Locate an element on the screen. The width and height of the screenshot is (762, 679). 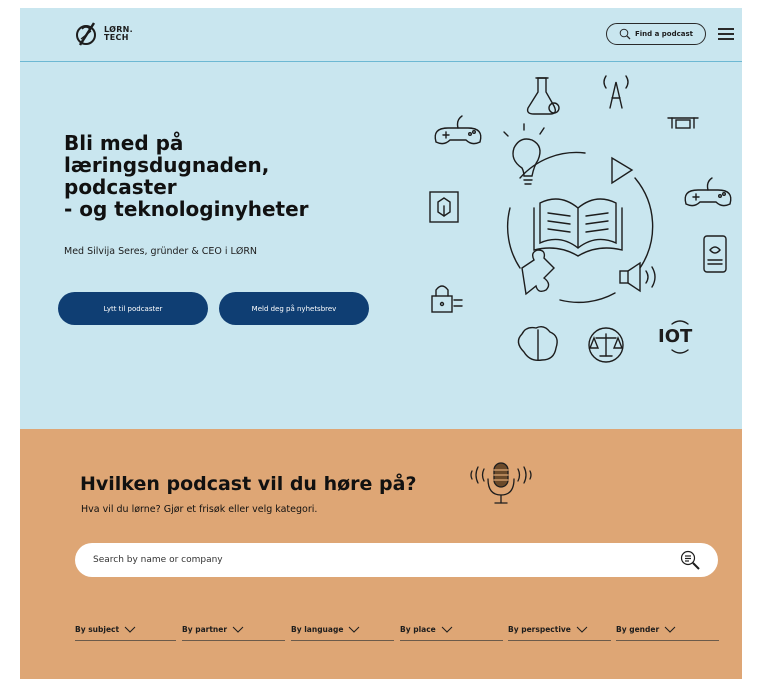
brain-icon is located at coordinates (537, 343).